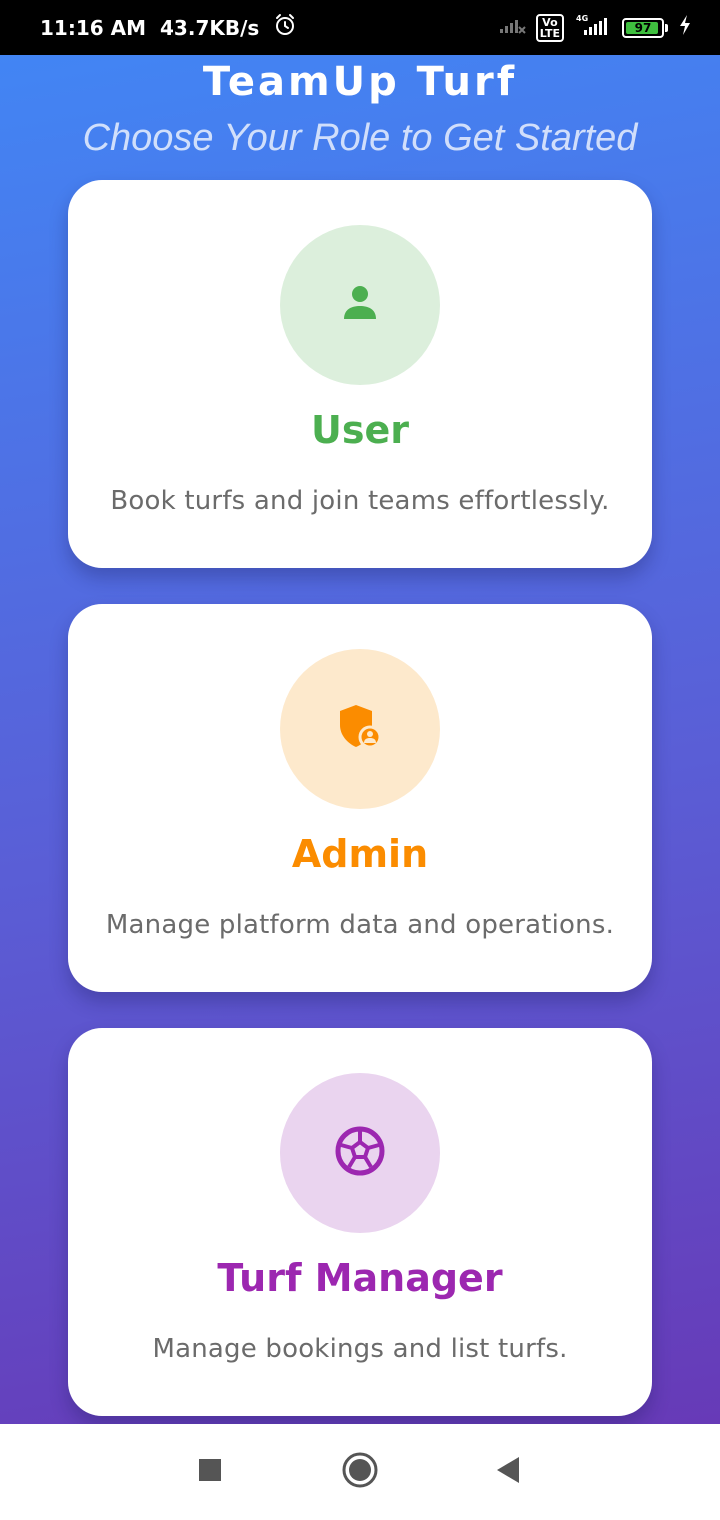  I want to click on network-speed: 43.7KB/s, so click(210, 27).